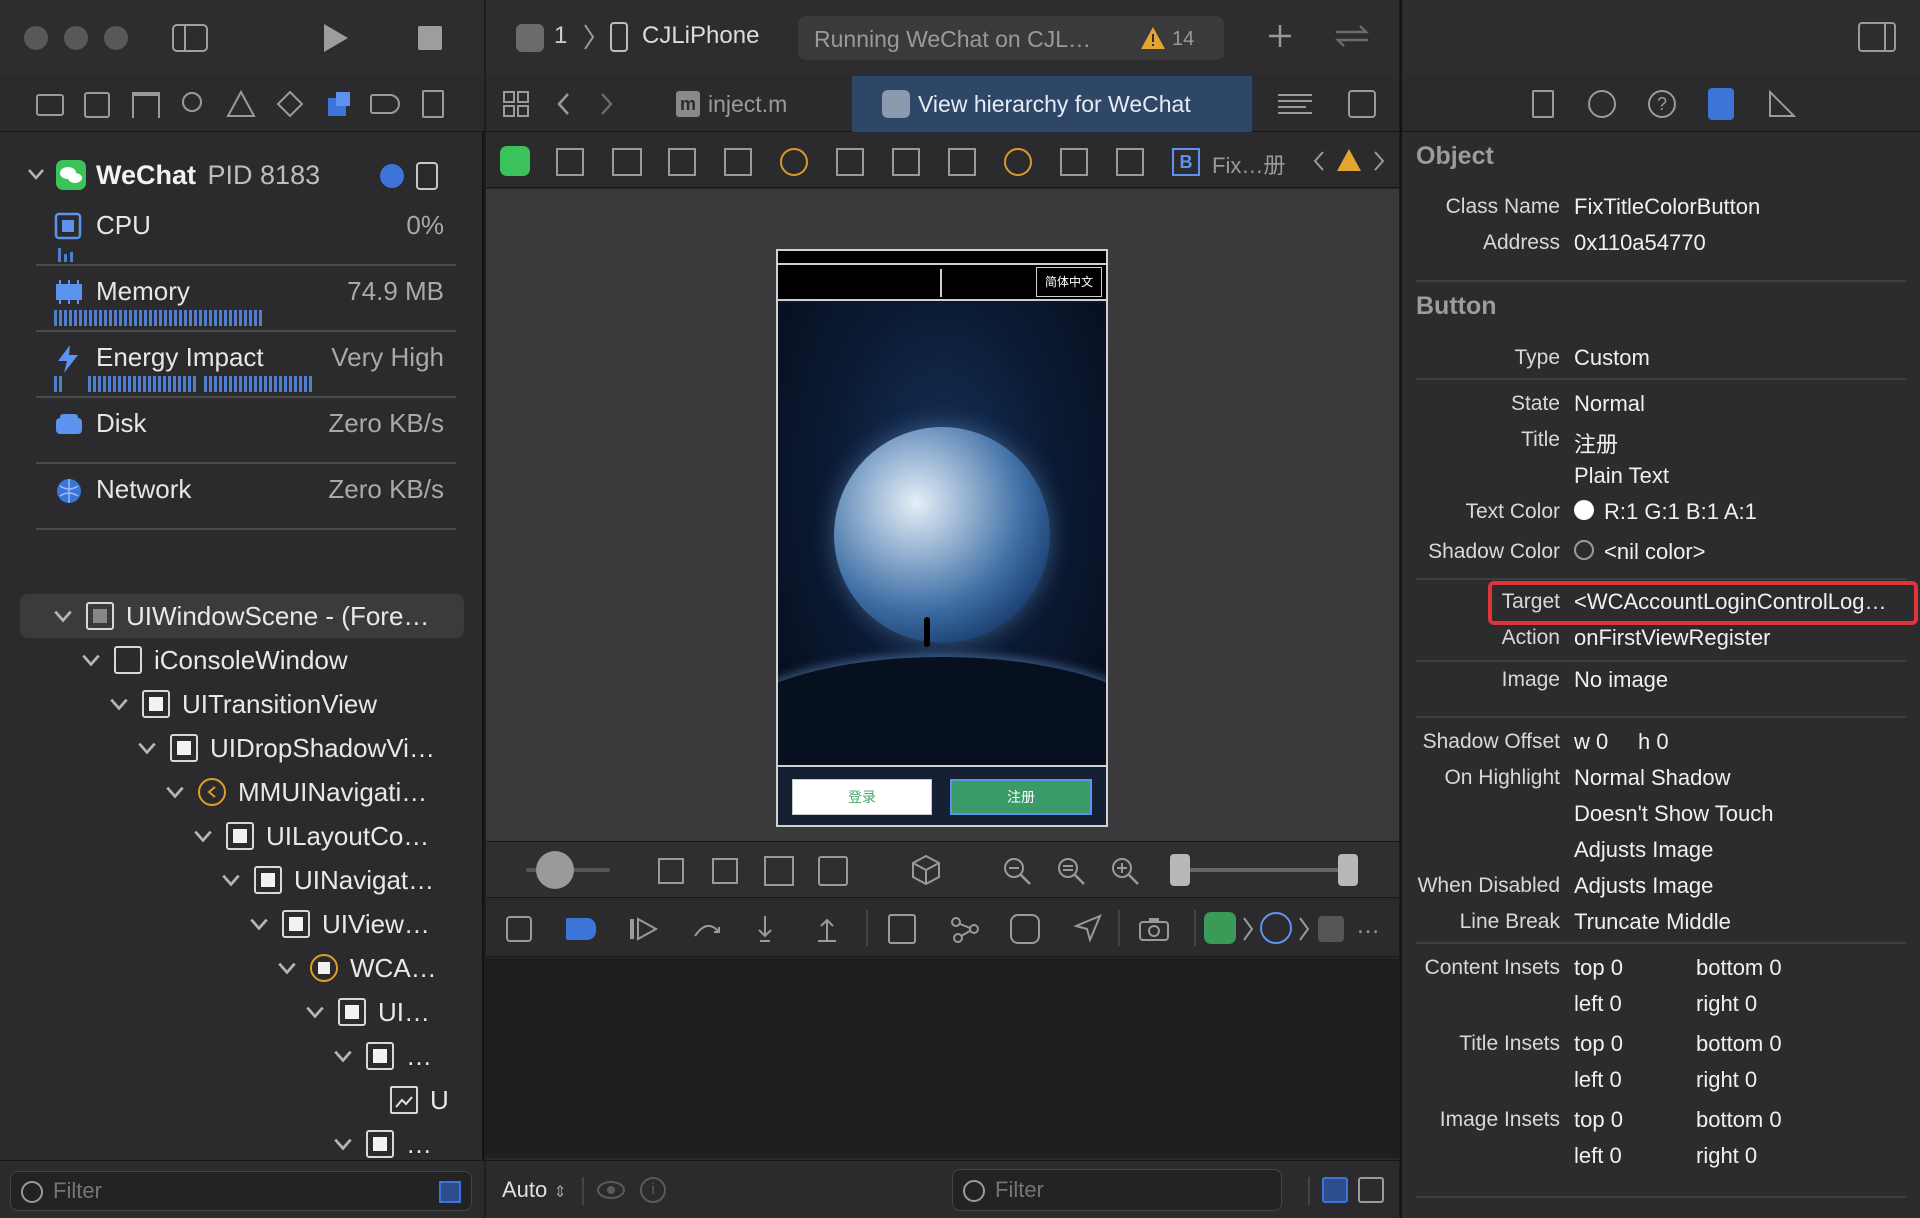  What do you see at coordinates (392, 176) in the screenshot?
I see `info-icon` at bounding box center [392, 176].